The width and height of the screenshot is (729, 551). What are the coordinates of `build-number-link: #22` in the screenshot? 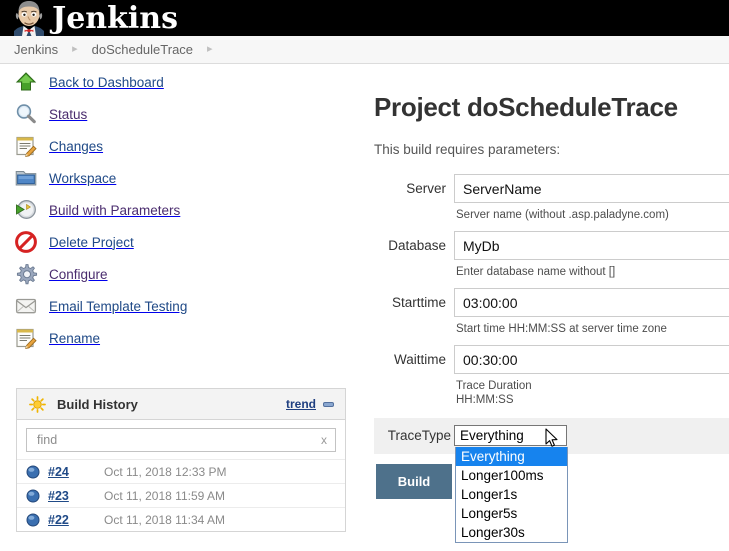 It's located at (76, 520).